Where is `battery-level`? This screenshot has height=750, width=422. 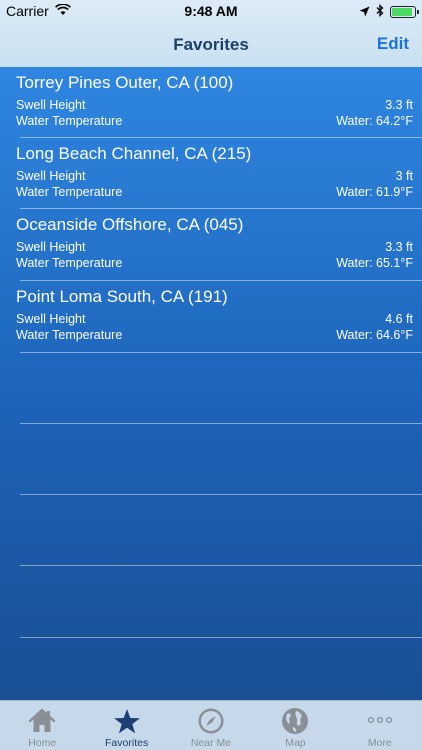
battery-level is located at coordinates (402, 12).